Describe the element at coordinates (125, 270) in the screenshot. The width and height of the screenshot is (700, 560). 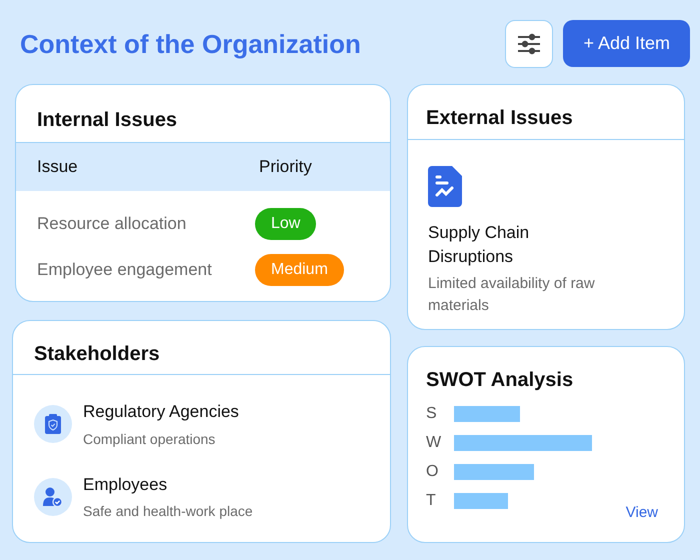
I see `table-cell-text: Employee engagement` at that location.